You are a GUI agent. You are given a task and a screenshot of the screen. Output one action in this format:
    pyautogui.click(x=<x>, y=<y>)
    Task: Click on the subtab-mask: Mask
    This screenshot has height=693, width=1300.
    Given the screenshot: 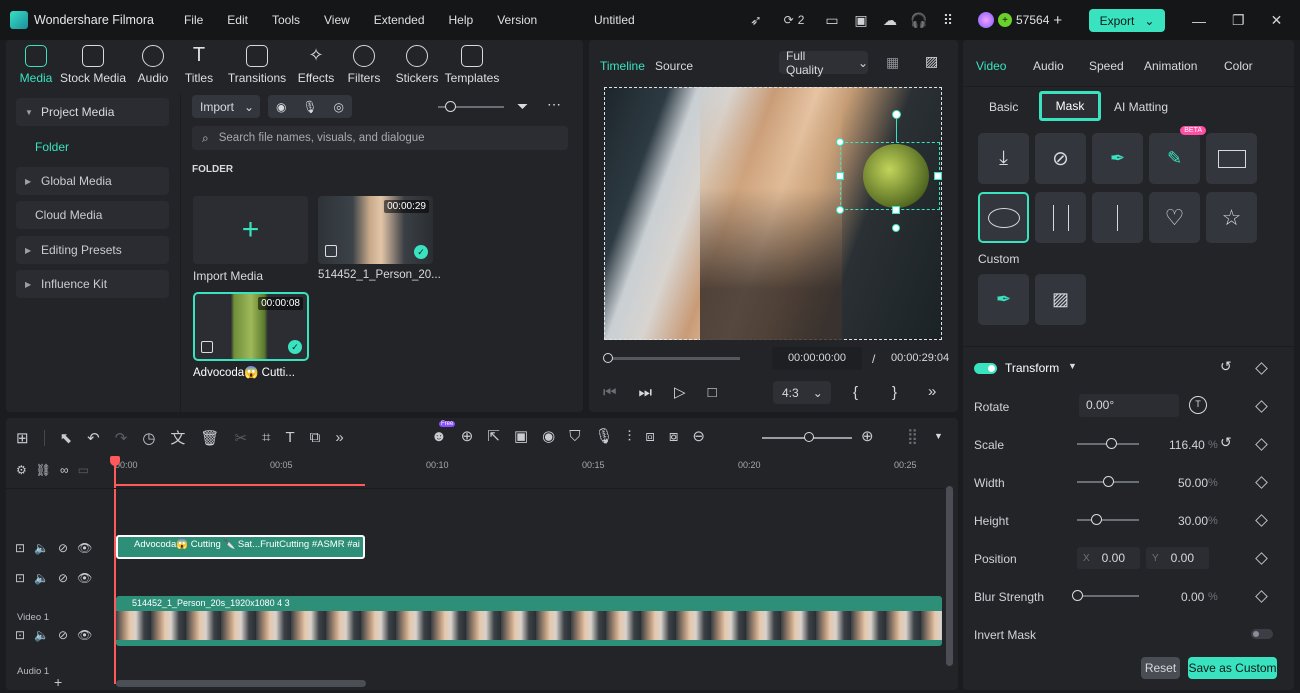 What is the action you would take?
    pyautogui.click(x=1070, y=106)
    